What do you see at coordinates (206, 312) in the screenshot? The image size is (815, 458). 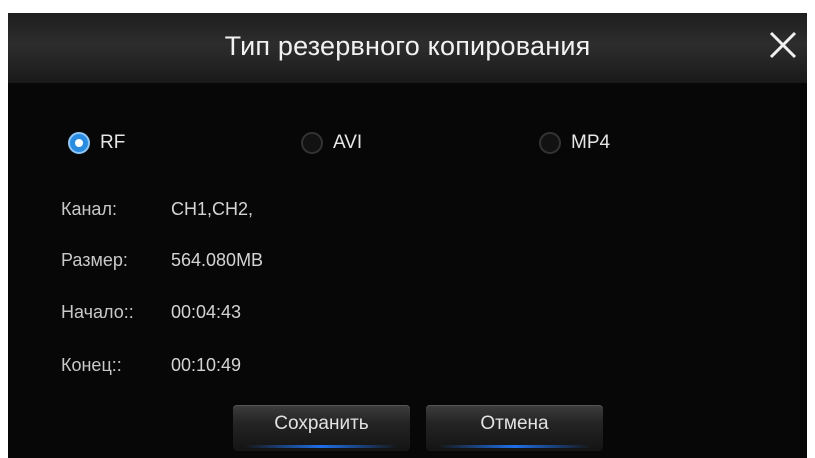 I see `start-time-value: 00:04:43` at bounding box center [206, 312].